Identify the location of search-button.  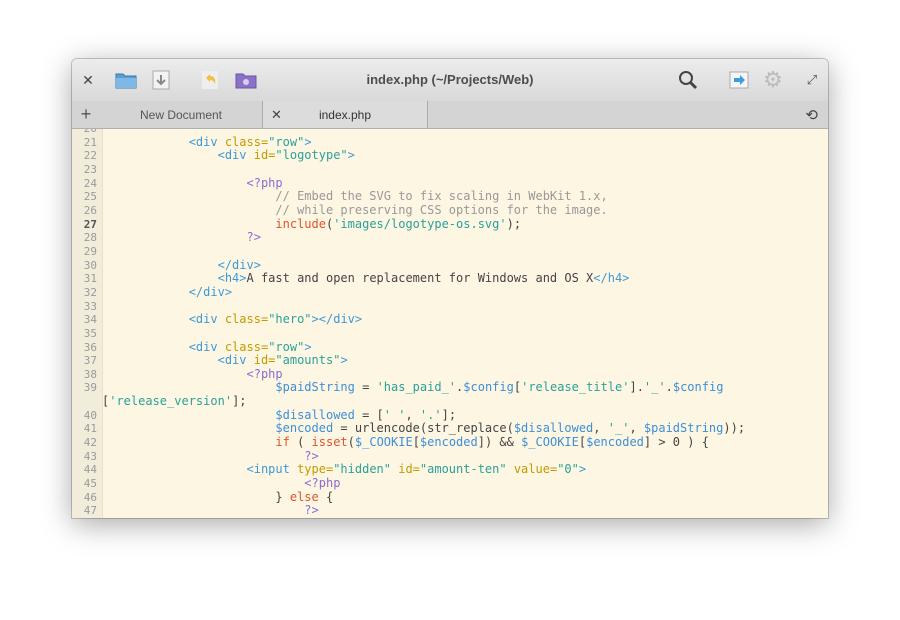
(688, 80).